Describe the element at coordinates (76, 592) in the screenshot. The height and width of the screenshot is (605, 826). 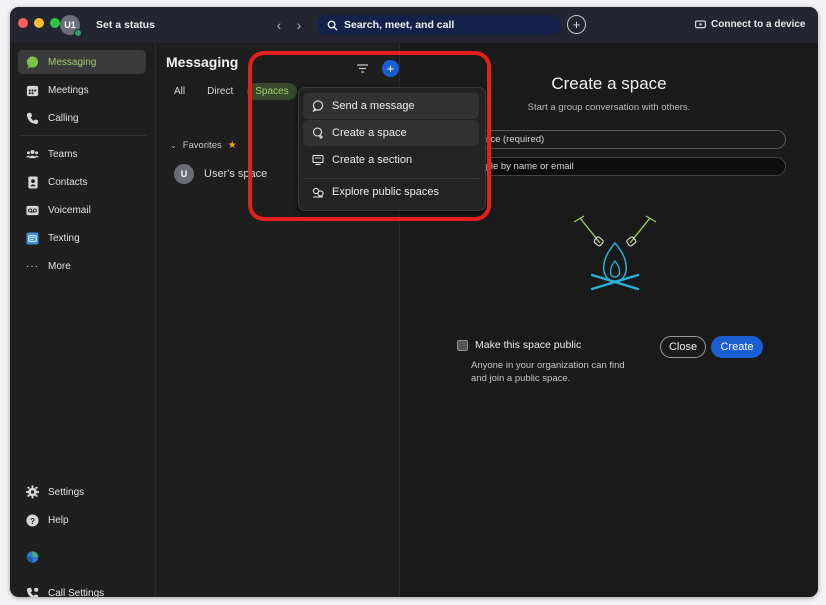
I see `call-settings-label: Call Settings` at that location.